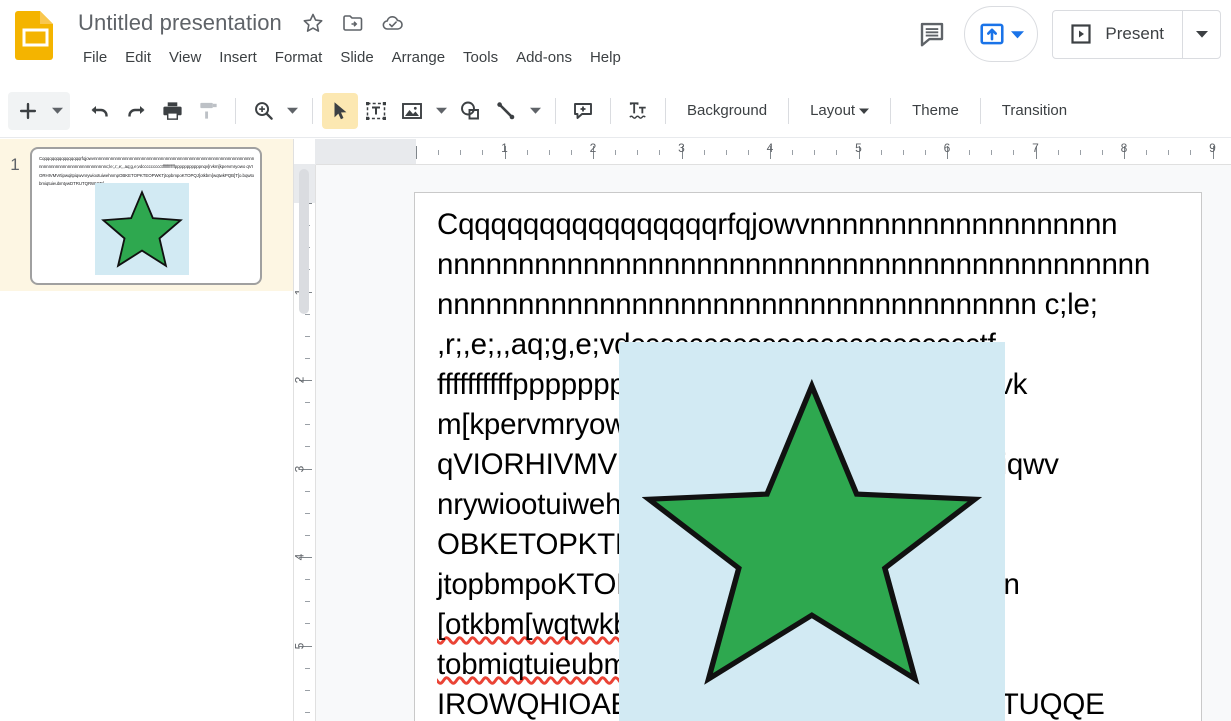 The image size is (1231, 721). I want to click on slide-number: 1, so click(15, 164).